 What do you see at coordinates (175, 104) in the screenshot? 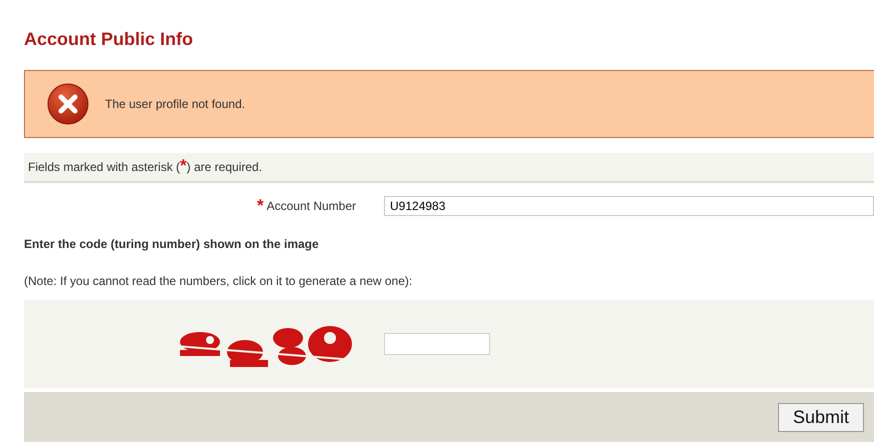
I see `error-message: The user profile not found.` at bounding box center [175, 104].